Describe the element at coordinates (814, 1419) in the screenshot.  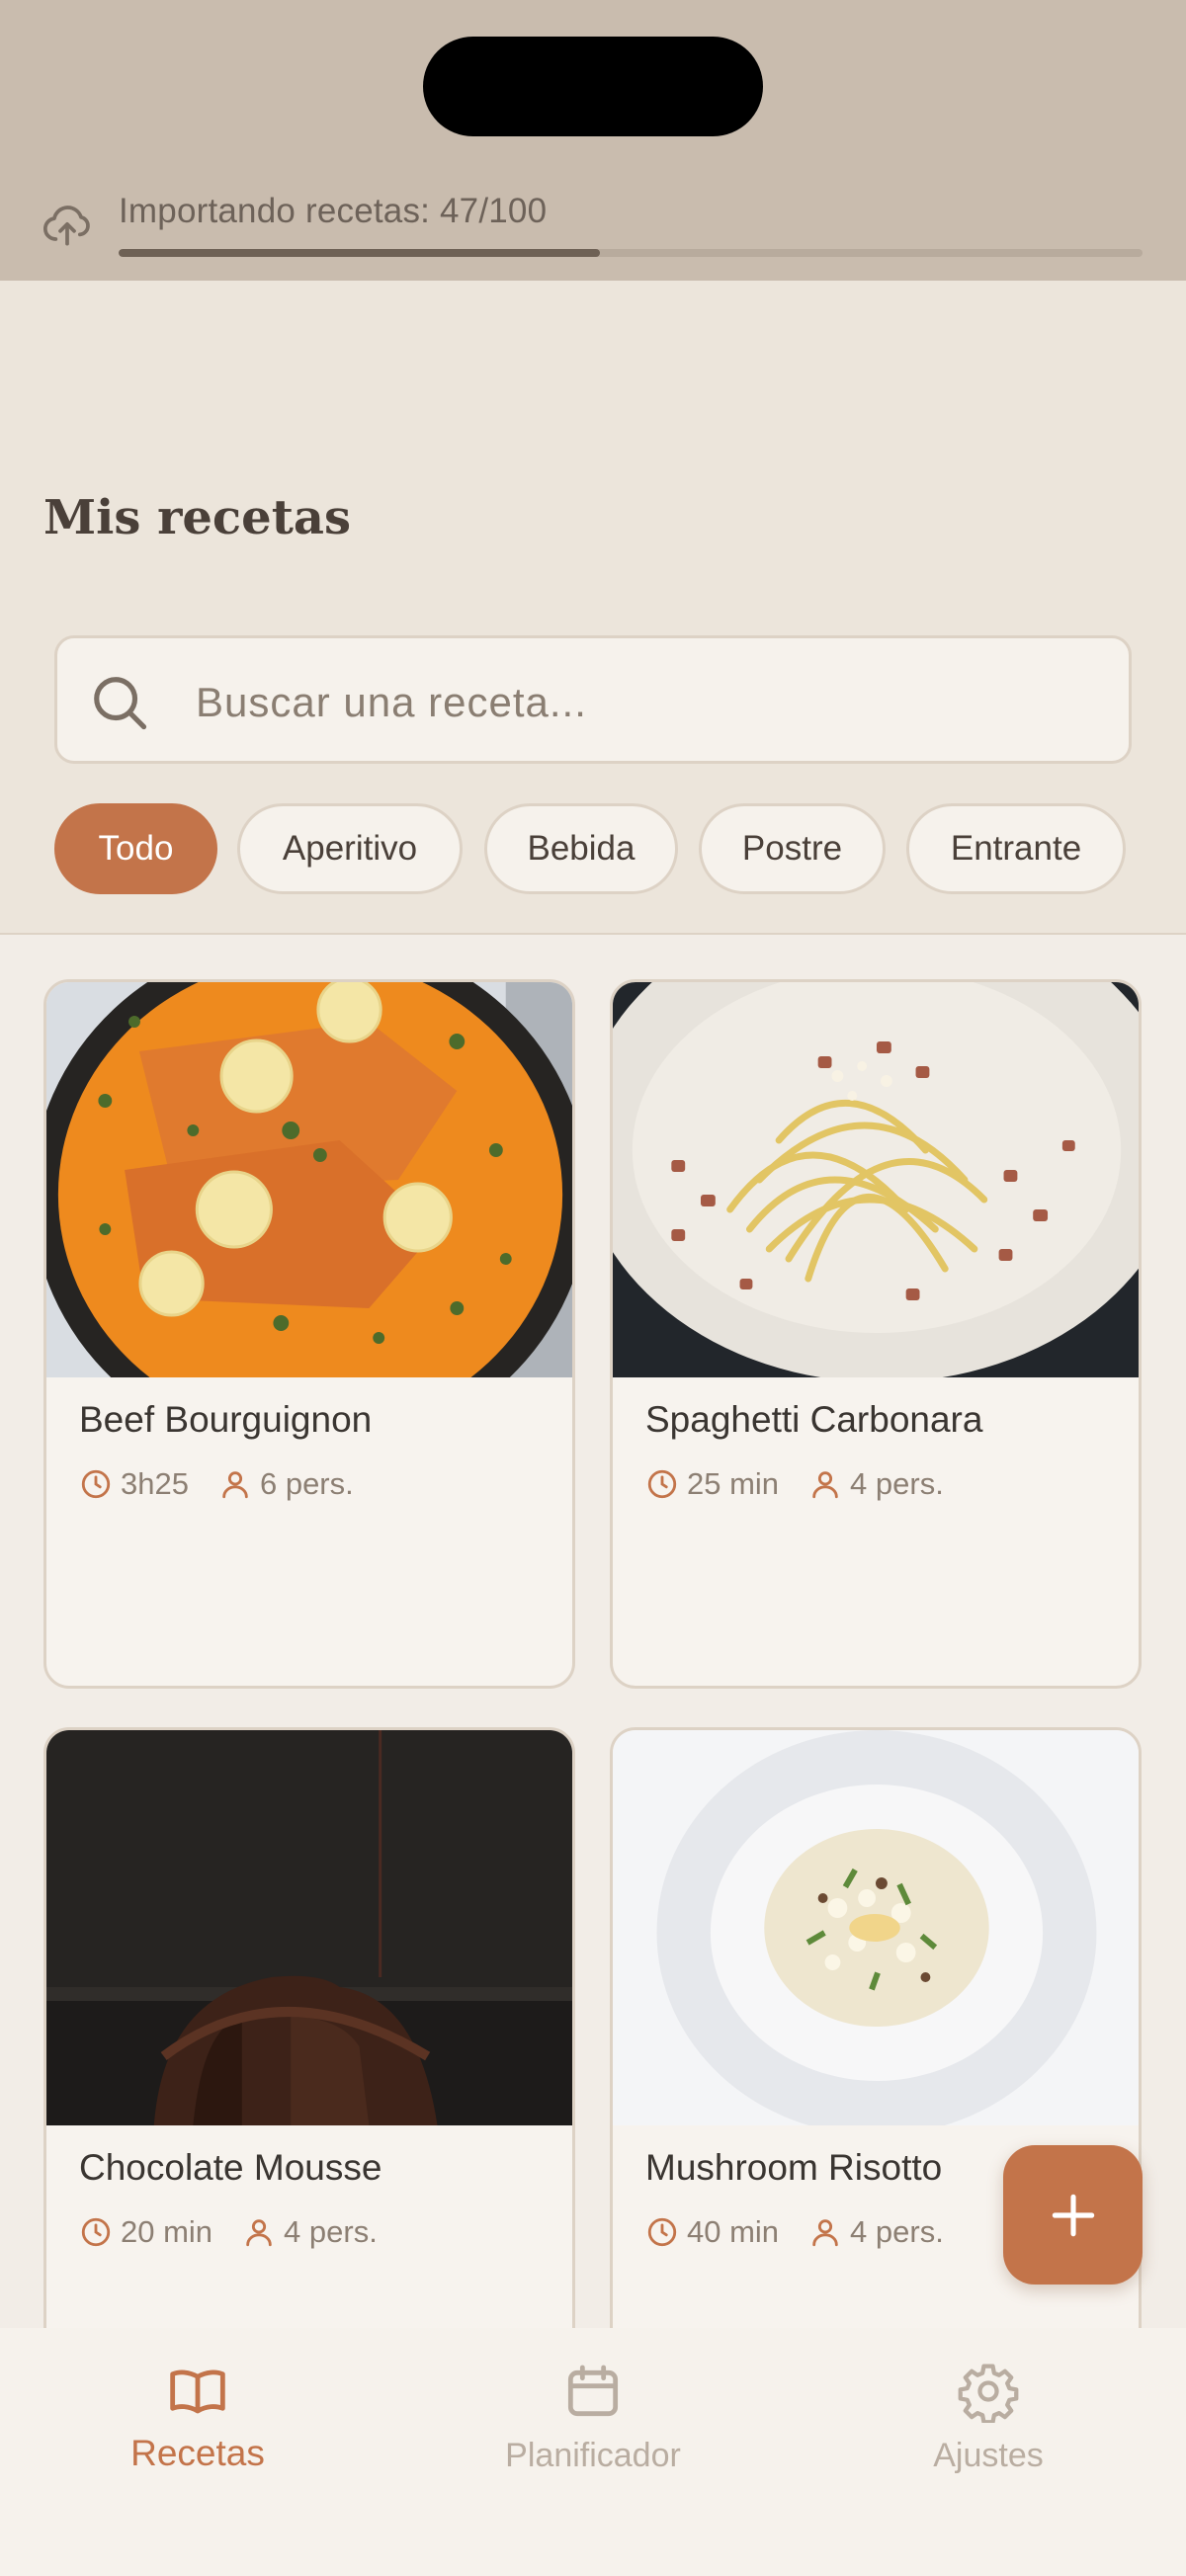
I see `recipe-title: Spaghetti Carbonara` at that location.